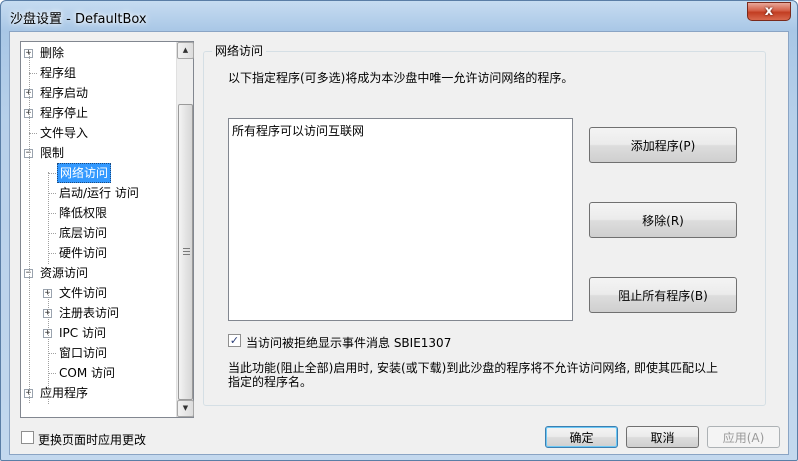  What do you see at coordinates (99, 273) in the screenshot?
I see `tree-item: − 资源访问` at bounding box center [99, 273].